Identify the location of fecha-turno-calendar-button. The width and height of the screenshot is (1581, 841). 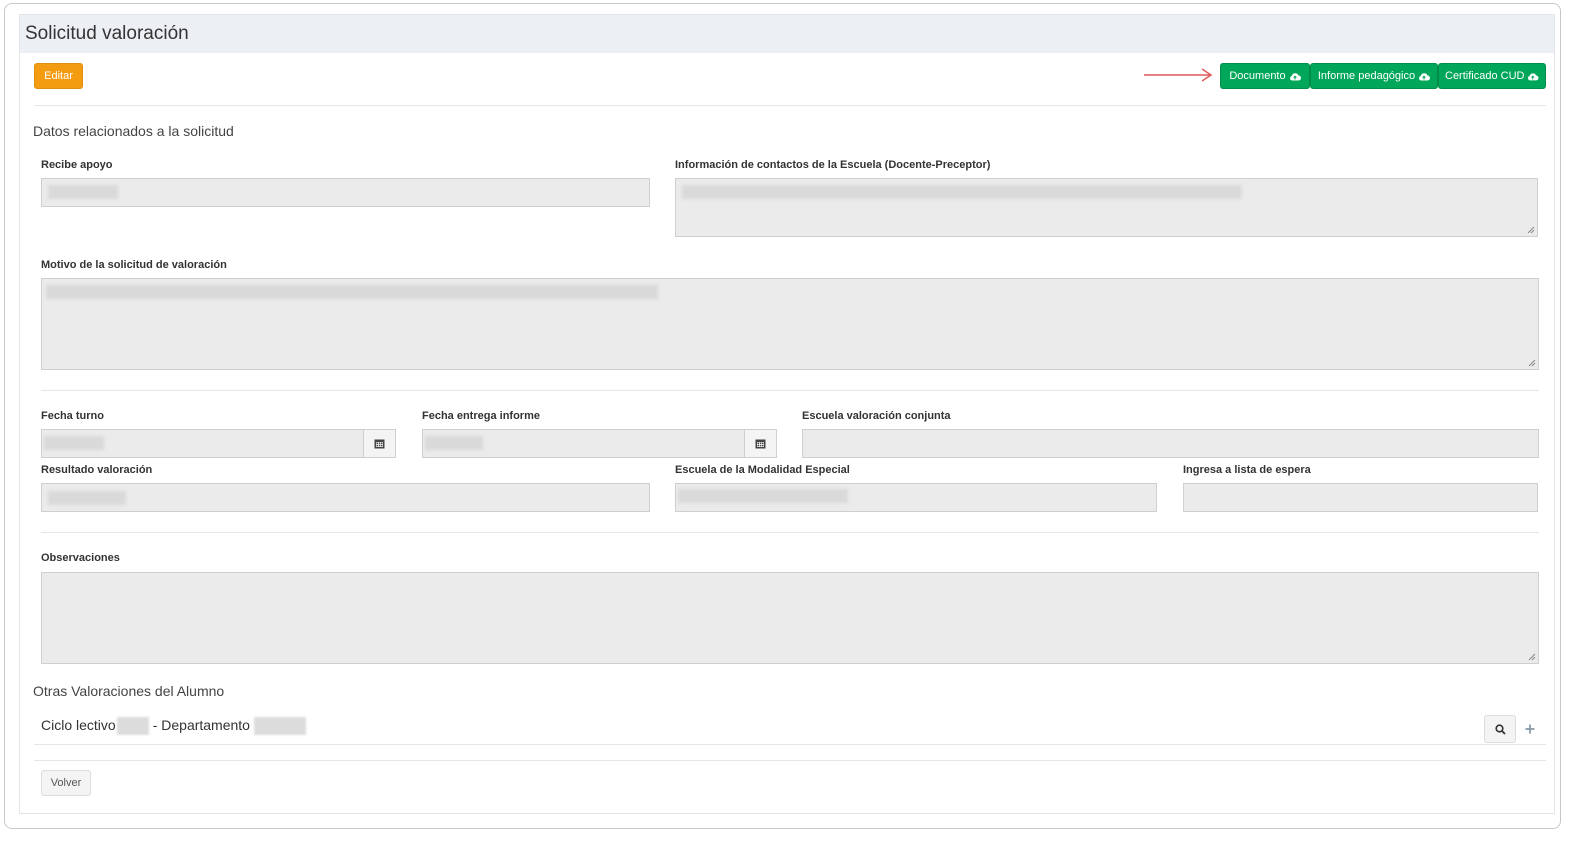
(379, 443).